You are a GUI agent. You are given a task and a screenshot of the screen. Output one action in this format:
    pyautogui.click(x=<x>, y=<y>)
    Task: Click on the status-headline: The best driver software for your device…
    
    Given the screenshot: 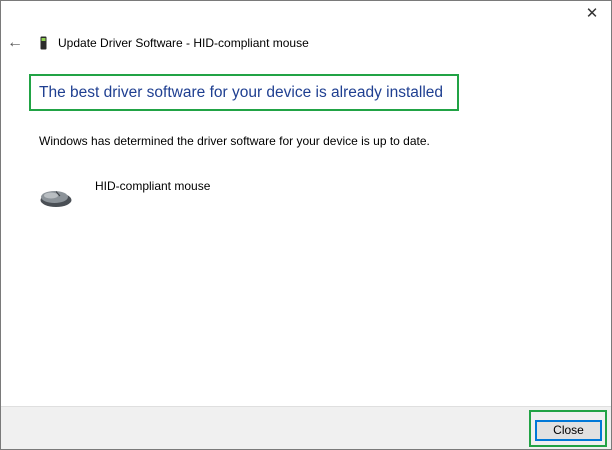 What is the action you would take?
    pyautogui.click(x=241, y=92)
    